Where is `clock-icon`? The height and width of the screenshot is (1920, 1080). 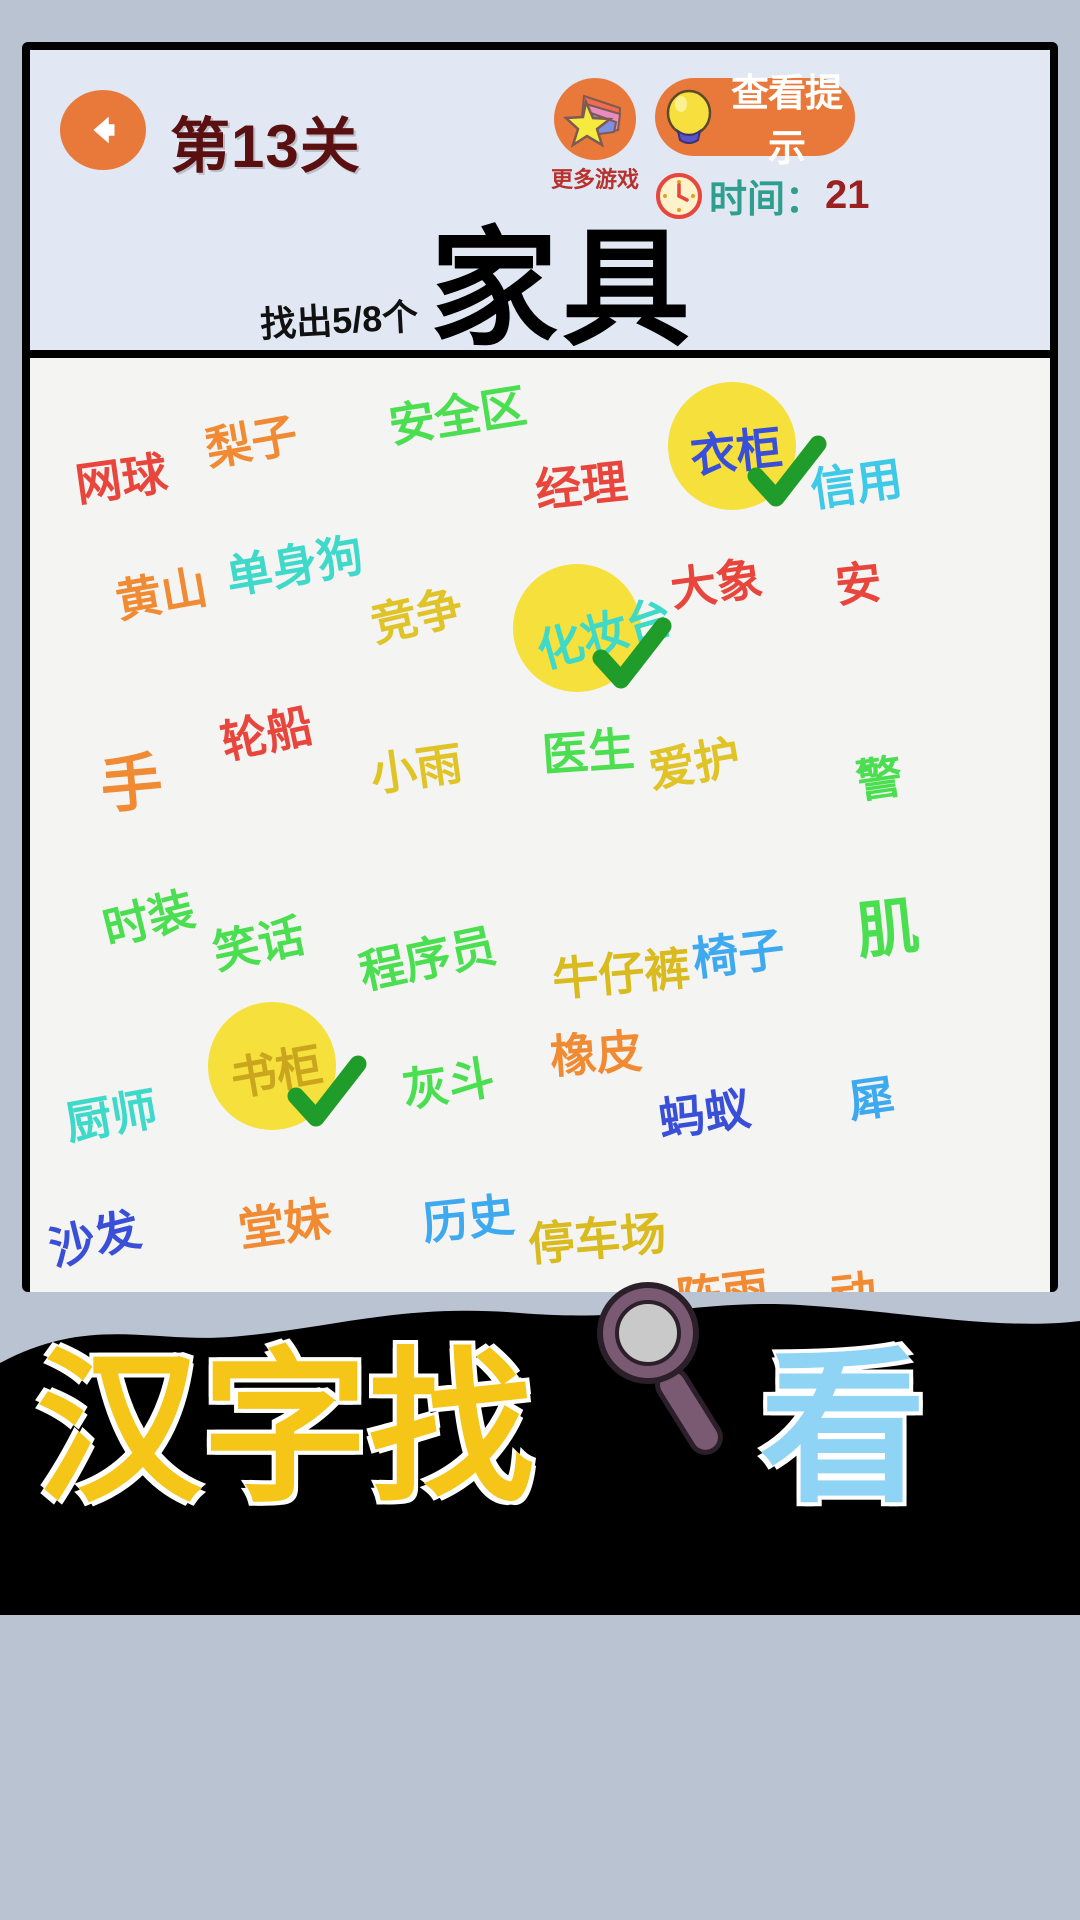 clock-icon is located at coordinates (679, 196).